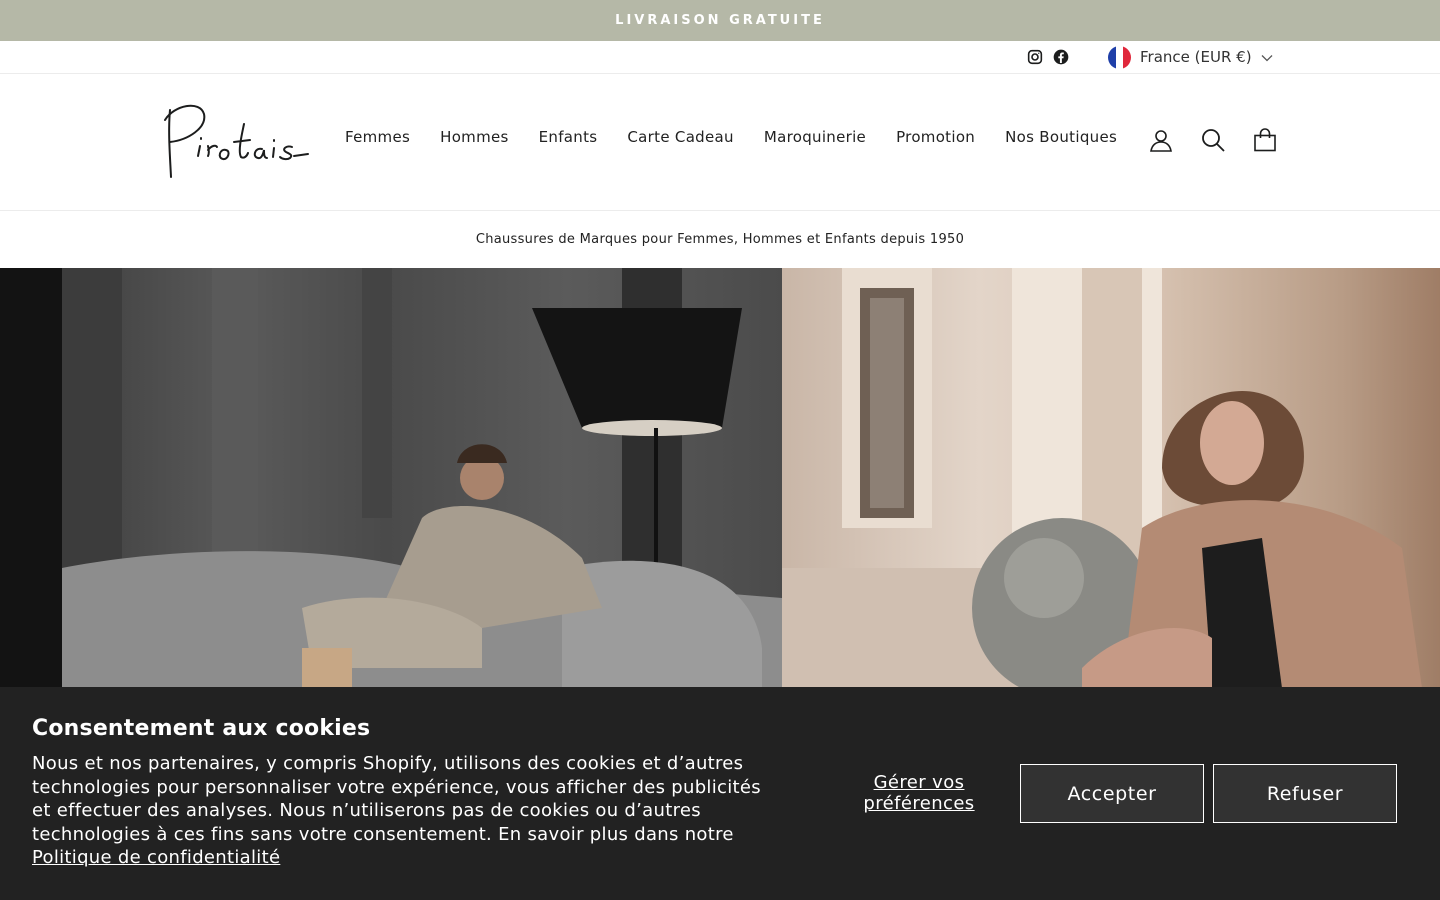 The image size is (1440, 900). Describe the element at coordinates (1060, 56) in the screenshot. I see `facebook-icon` at that location.